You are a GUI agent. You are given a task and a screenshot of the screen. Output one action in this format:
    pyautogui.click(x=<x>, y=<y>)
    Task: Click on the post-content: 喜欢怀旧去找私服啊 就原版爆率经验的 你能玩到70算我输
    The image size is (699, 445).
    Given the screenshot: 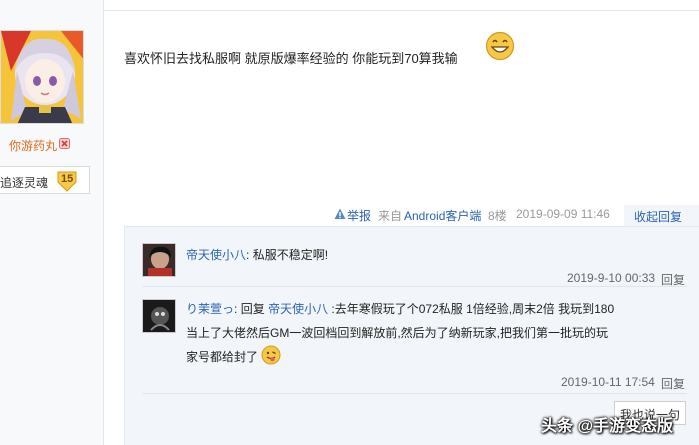 What is the action you would take?
    pyautogui.click(x=291, y=58)
    